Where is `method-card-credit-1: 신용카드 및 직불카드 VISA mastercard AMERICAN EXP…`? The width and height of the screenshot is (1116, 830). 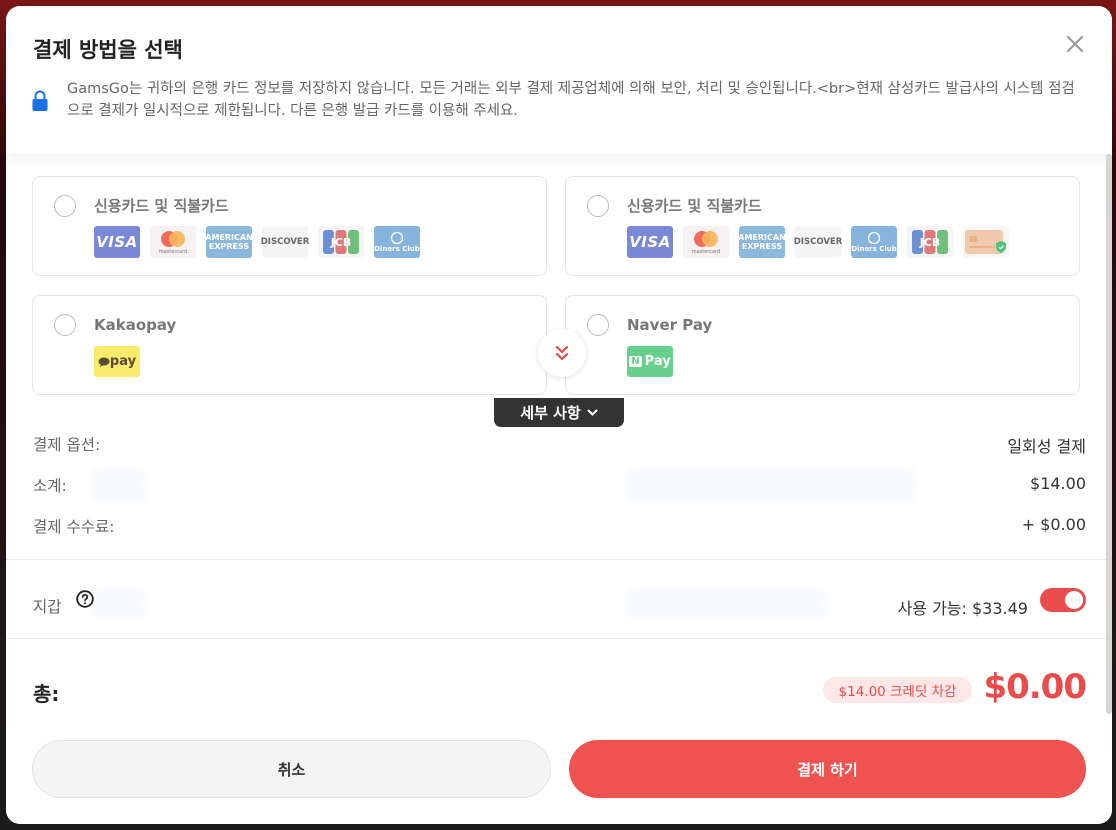
method-card-credit-1: 신용카드 및 직불카드 VISA mastercard AMERICAN EXP… is located at coordinates (289, 226).